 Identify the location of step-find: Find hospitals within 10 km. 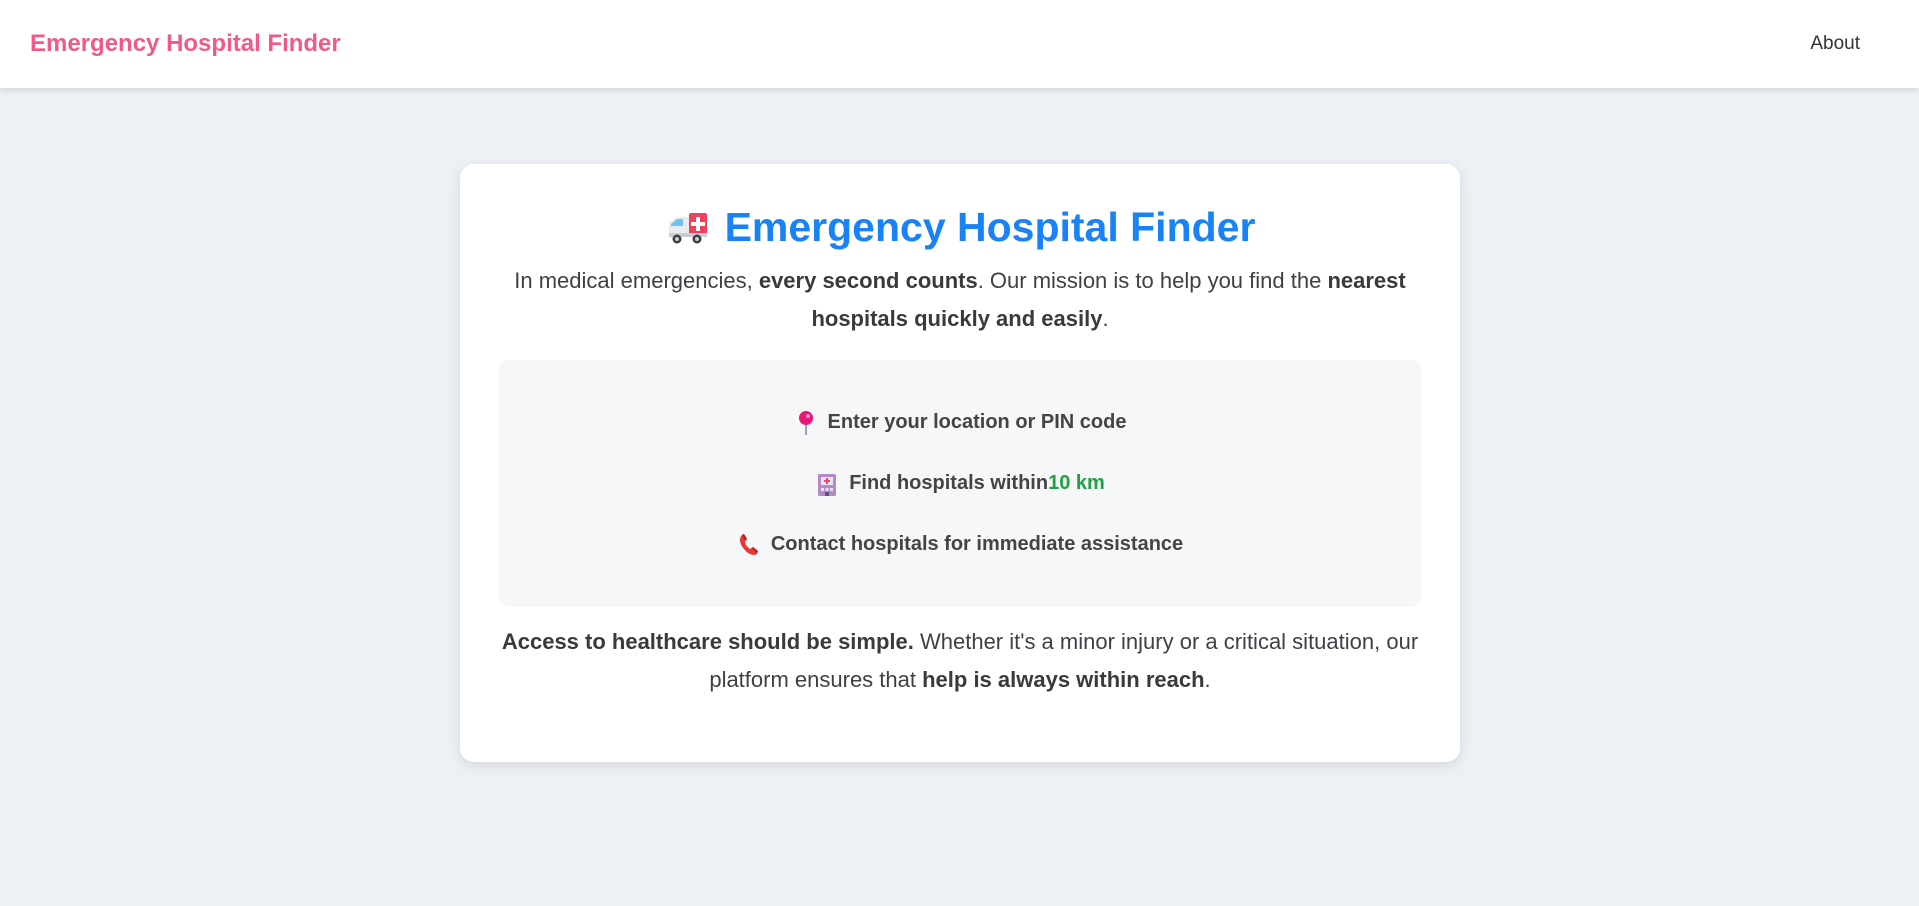
(960, 483).